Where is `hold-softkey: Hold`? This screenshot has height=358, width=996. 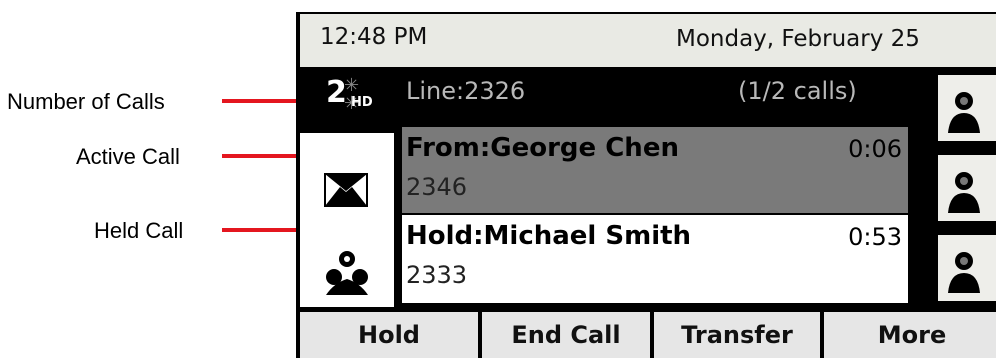
hold-softkey: Hold is located at coordinates (389, 335).